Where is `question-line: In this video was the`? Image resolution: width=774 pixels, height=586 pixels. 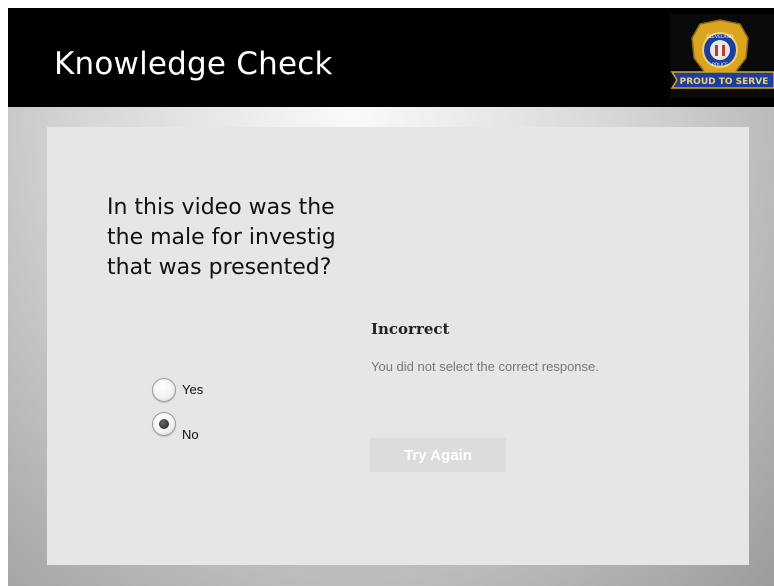 question-line: In this video was the is located at coordinates (221, 207).